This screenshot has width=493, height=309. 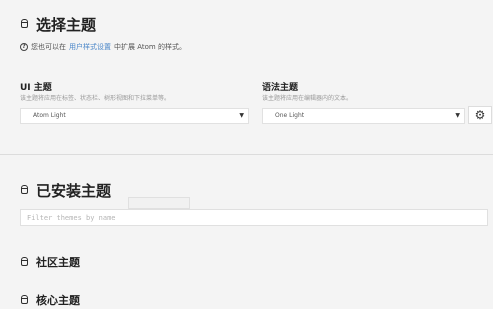 What do you see at coordinates (95, 98) in the screenshot?
I see `ui-theme-description: 该主题将应用在标签、状态栏、树形视图和下拉菜单等。` at bounding box center [95, 98].